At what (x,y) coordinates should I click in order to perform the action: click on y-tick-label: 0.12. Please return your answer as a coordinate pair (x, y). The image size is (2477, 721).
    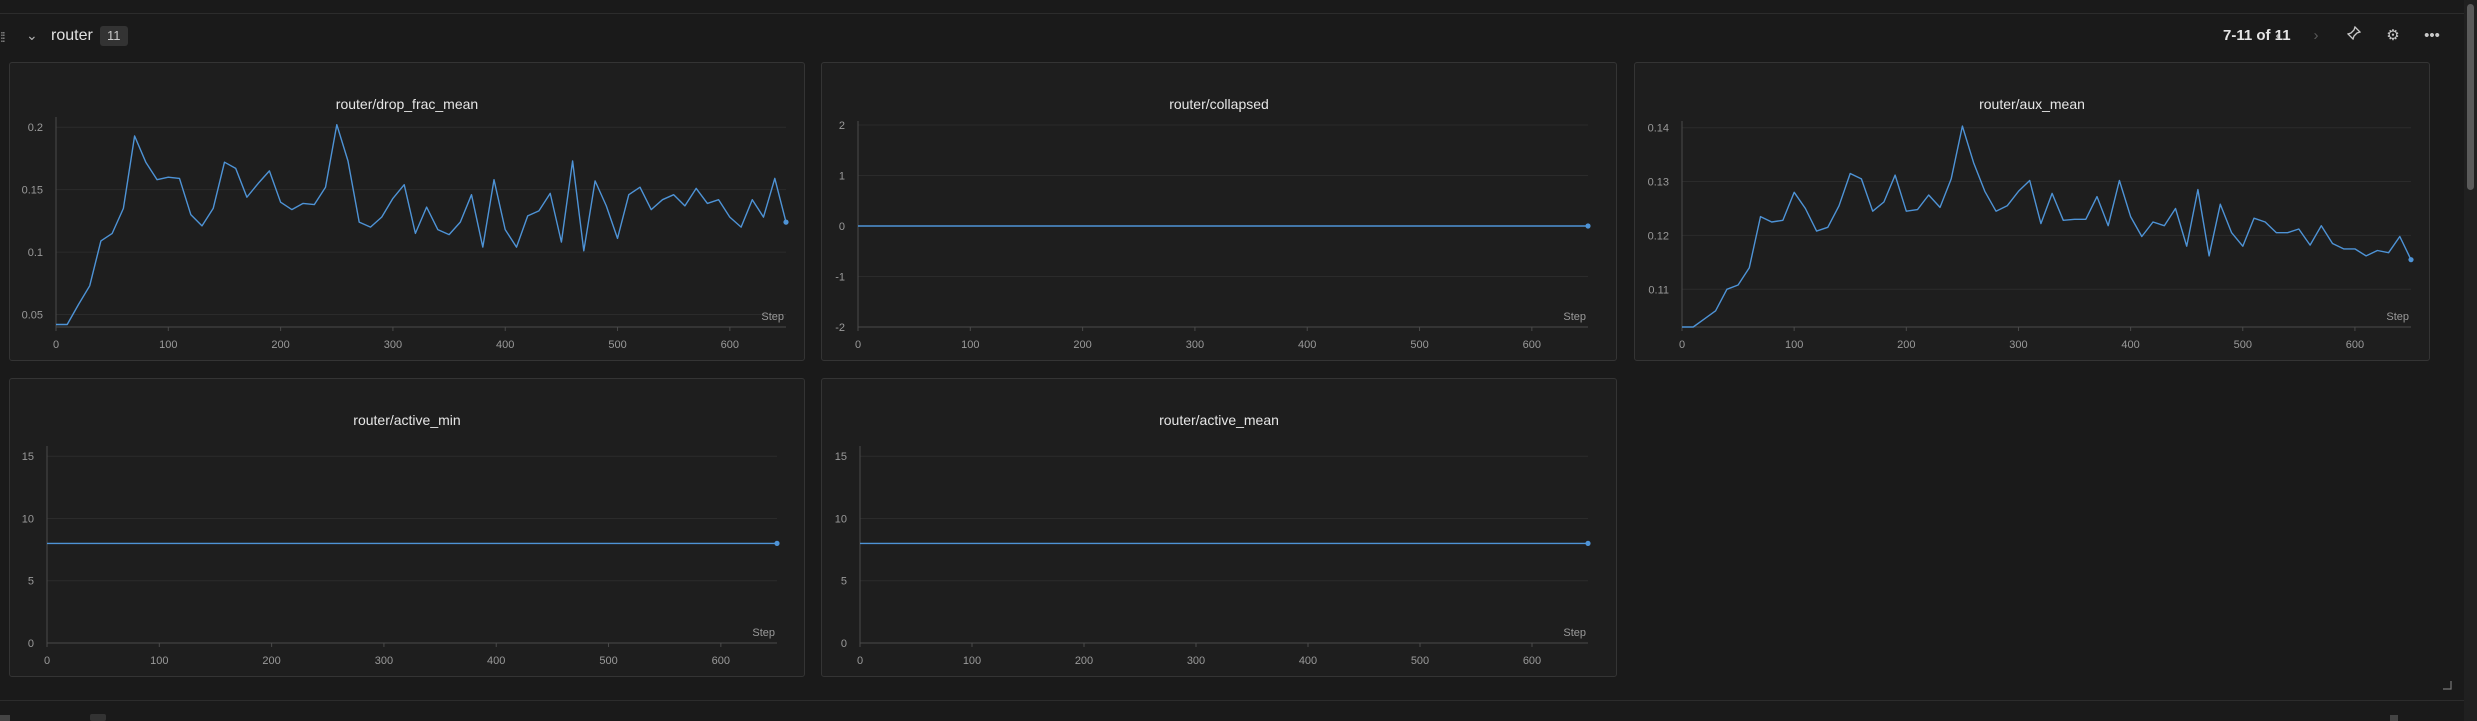
    Looking at the image, I should click on (1658, 236).